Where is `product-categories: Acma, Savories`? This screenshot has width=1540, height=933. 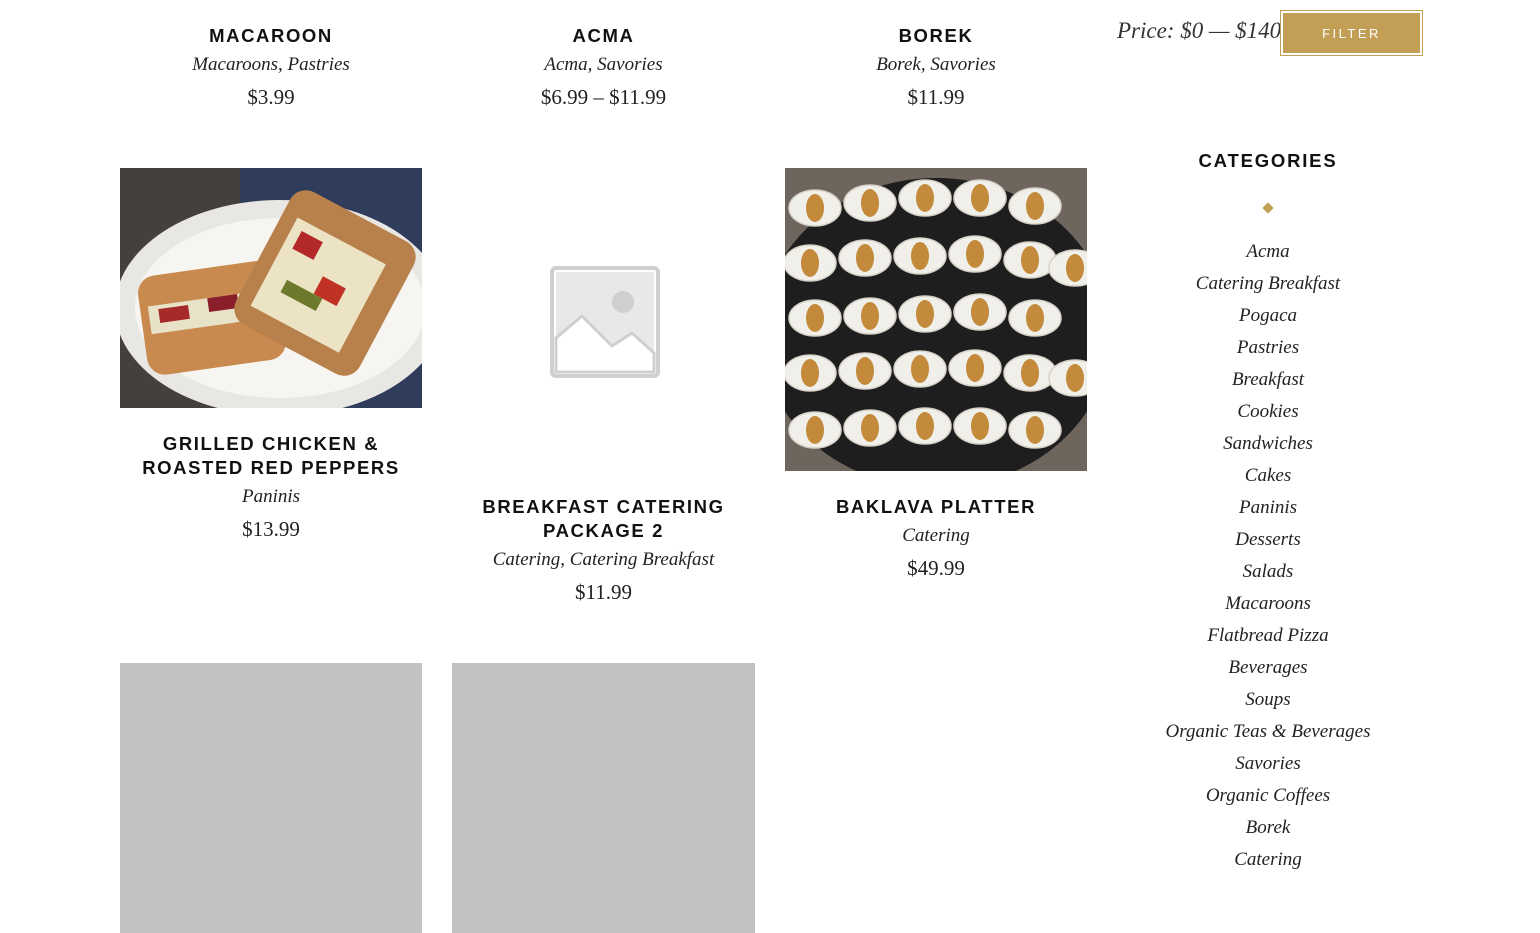
product-categories: Acma, Savories is located at coordinates (603, 65).